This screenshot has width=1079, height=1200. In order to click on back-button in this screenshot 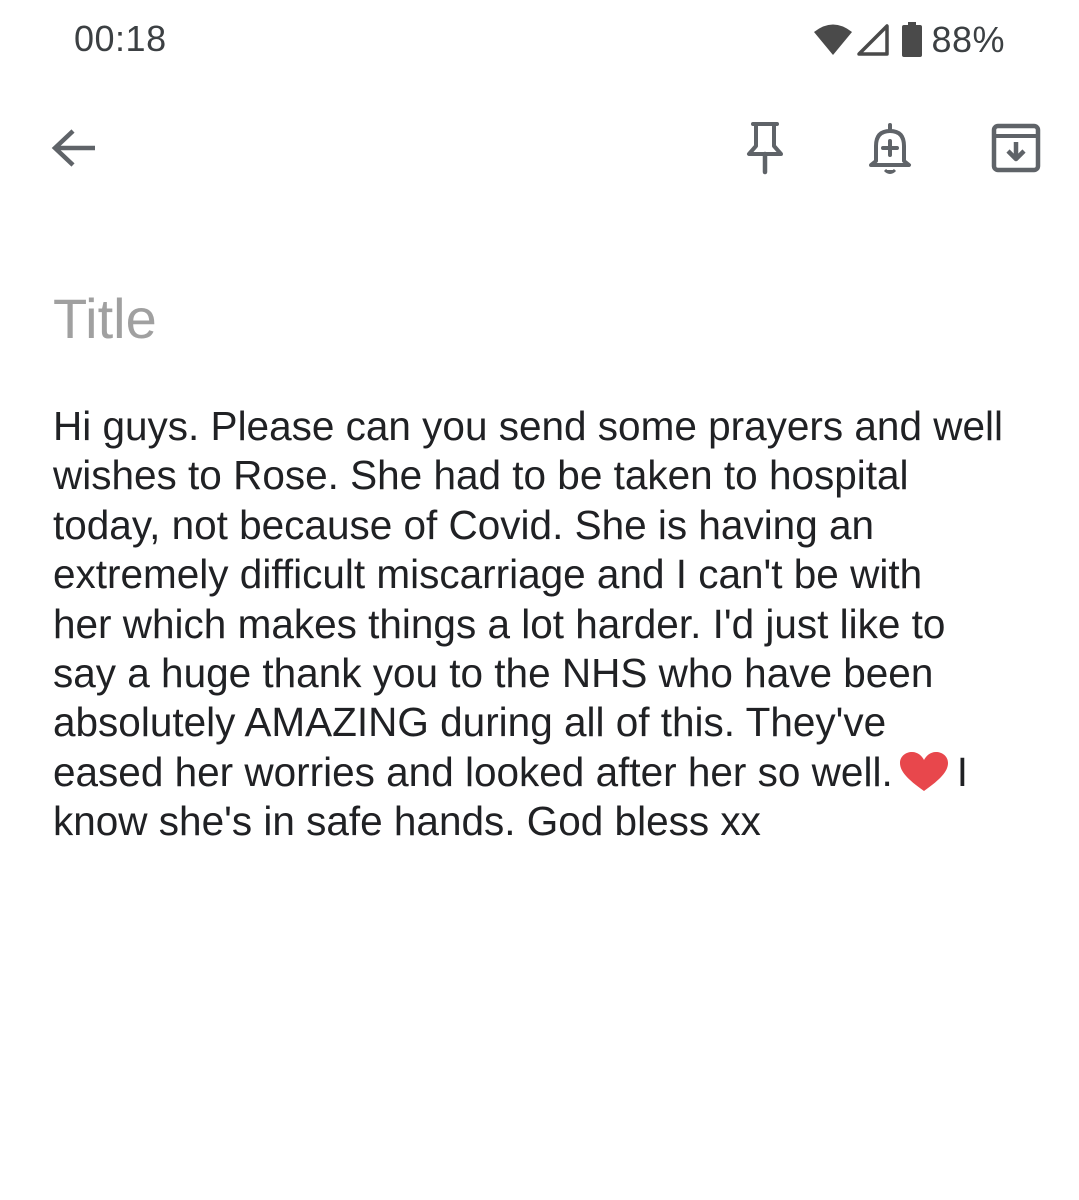, I will do `click(74, 148)`.